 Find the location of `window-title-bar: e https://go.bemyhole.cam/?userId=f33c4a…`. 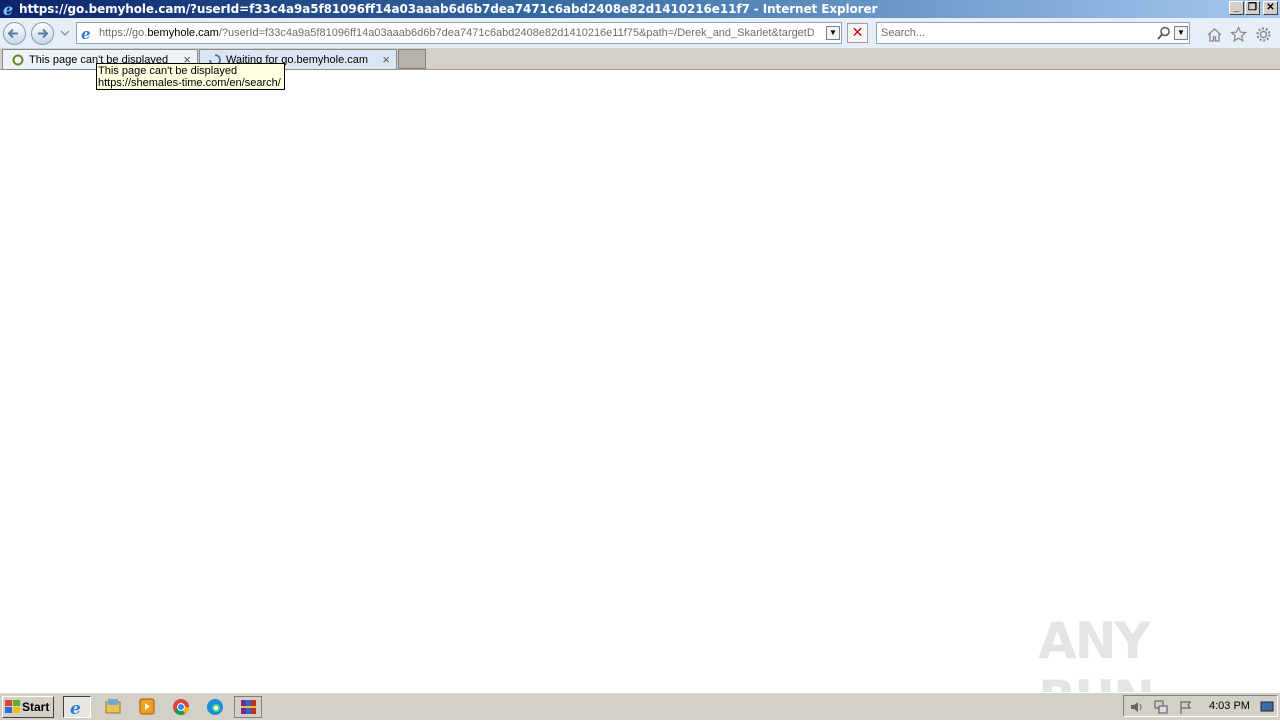

window-title-bar: e https://go.bemyhole.cam/?userId=f33c4a… is located at coordinates (640, 9).